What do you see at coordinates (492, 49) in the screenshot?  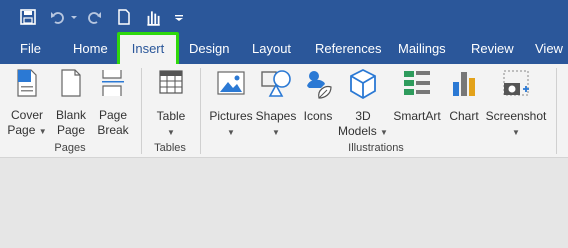 I see `tab-review: Review` at bounding box center [492, 49].